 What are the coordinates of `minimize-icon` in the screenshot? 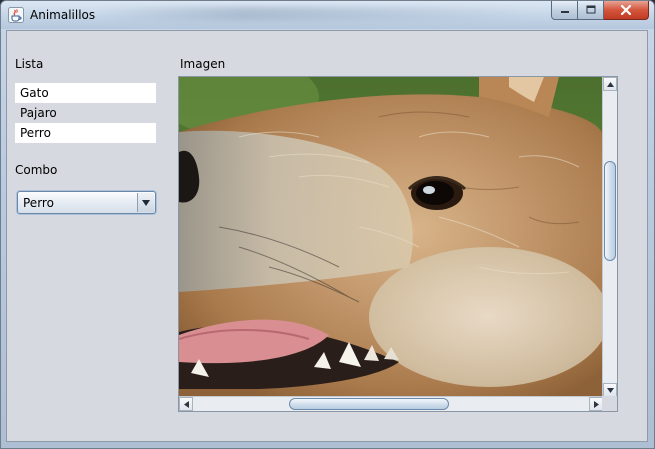 It's located at (564, 12).